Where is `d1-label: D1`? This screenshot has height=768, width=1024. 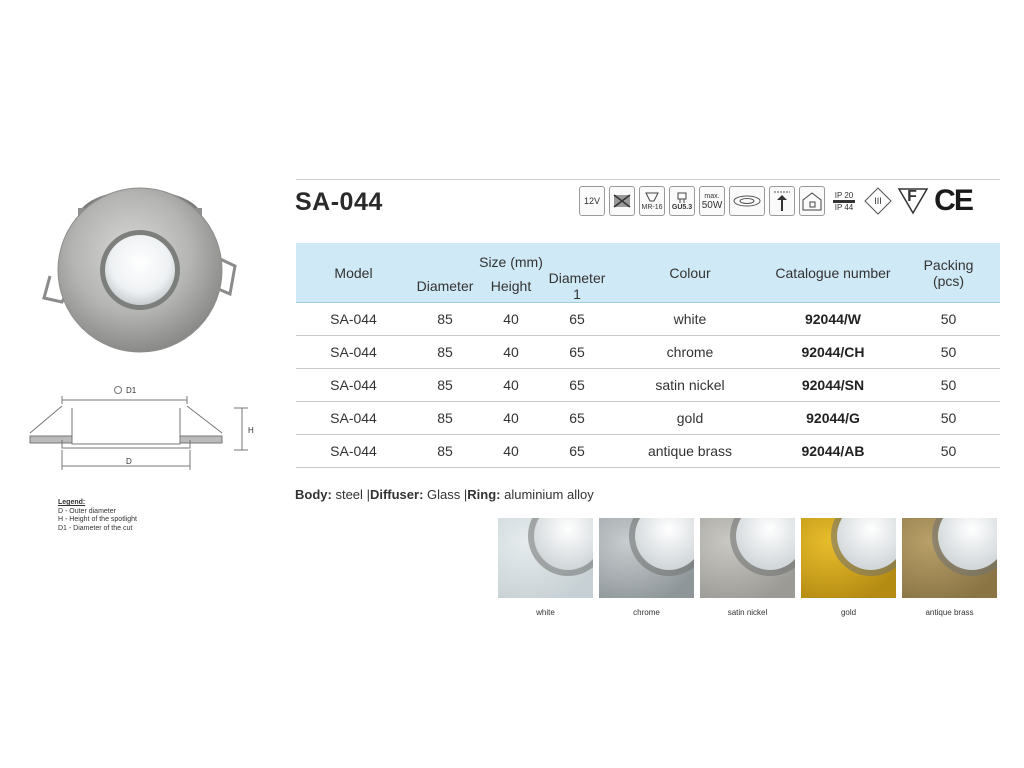 d1-label: D1 is located at coordinates (131, 390).